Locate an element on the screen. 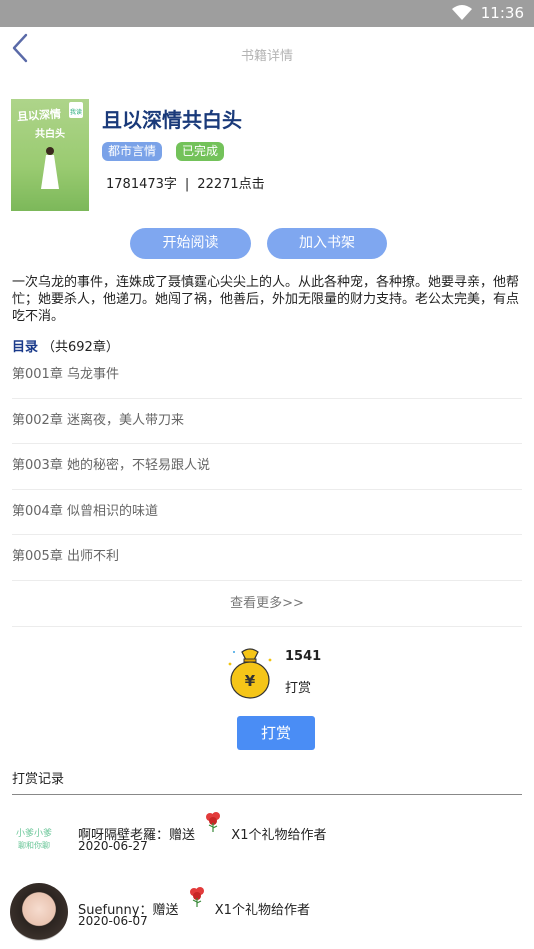 The width and height of the screenshot is (534, 949). reward-count: 1541 is located at coordinates (303, 656).